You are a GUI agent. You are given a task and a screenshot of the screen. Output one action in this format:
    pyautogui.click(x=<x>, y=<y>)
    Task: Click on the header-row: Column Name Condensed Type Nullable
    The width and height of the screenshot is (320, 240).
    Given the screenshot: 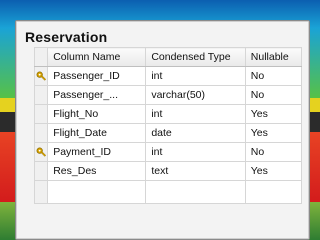 What is the action you would take?
    pyautogui.click(x=168, y=57)
    